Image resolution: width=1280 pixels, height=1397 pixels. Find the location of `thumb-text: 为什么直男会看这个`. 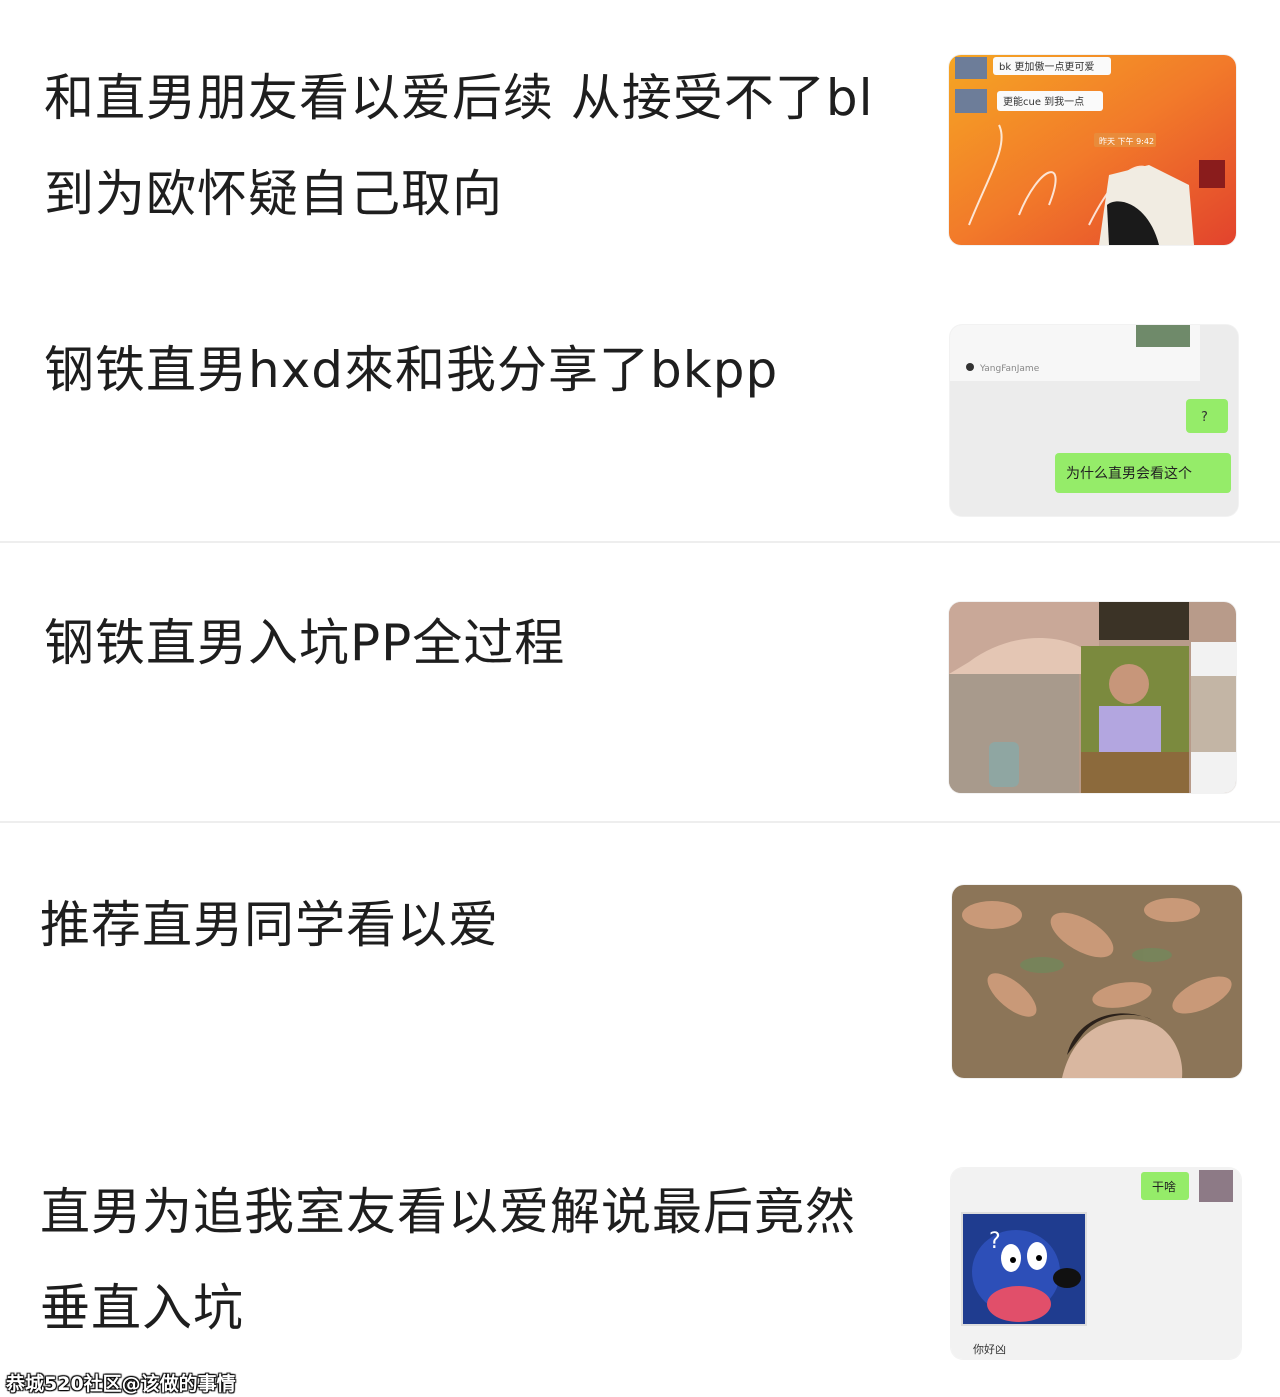

thumb-text: 为什么直男会看这个 is located at coordinates (1129, 473).